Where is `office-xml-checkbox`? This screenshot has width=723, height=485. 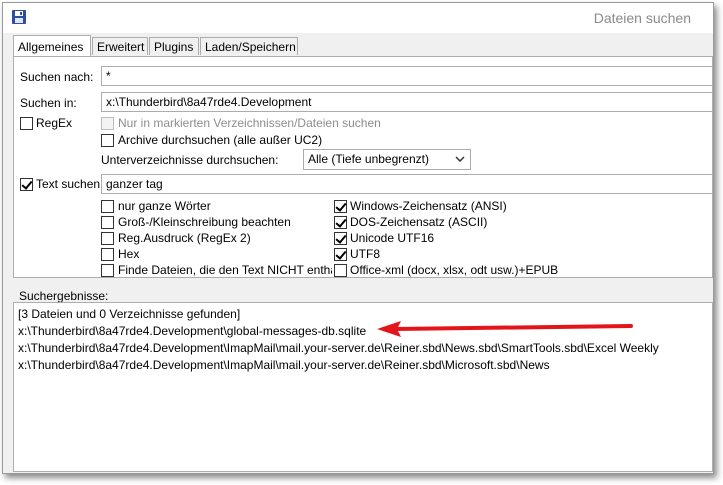 office-xml-checkbox is located at coordinates (340, 270).